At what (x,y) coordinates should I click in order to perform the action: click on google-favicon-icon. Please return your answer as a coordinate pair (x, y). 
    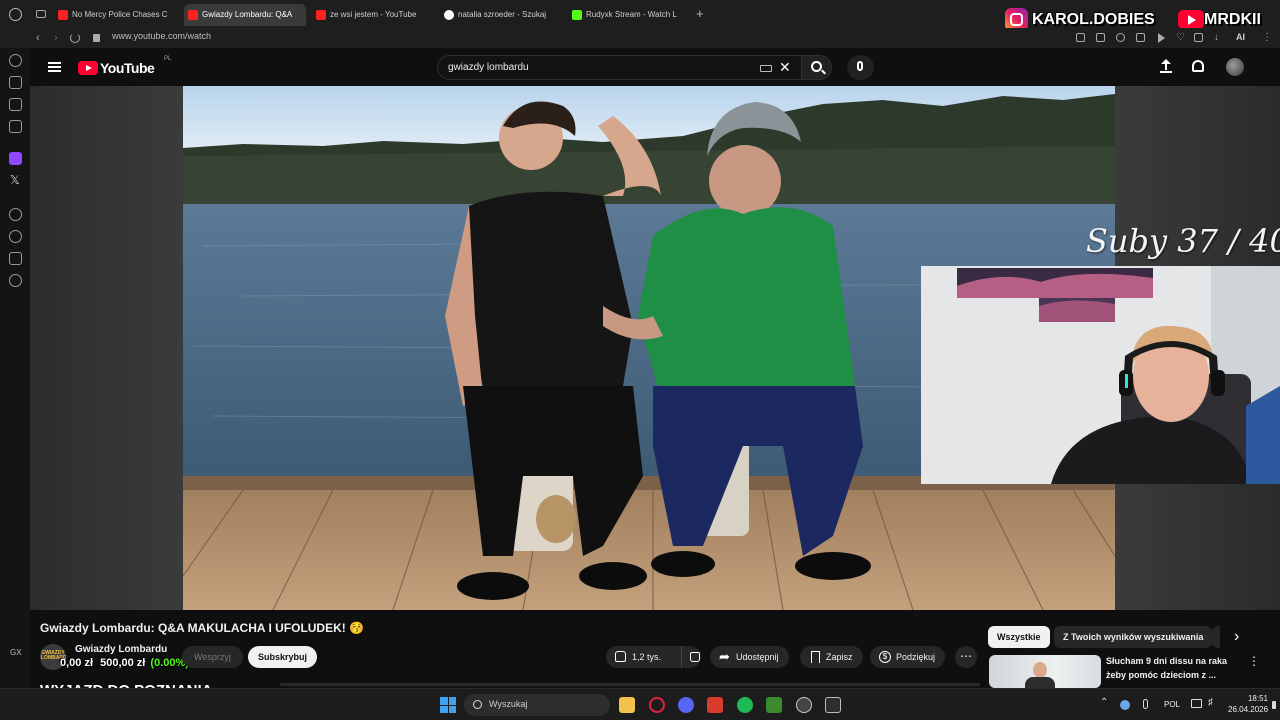
    Looking at the image, I should click on (449, 15).